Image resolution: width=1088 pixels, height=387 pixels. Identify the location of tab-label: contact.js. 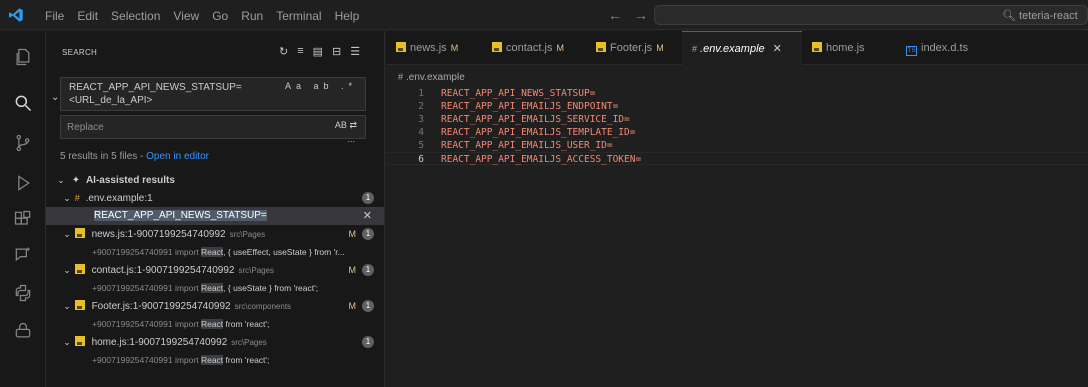
(529, 48).